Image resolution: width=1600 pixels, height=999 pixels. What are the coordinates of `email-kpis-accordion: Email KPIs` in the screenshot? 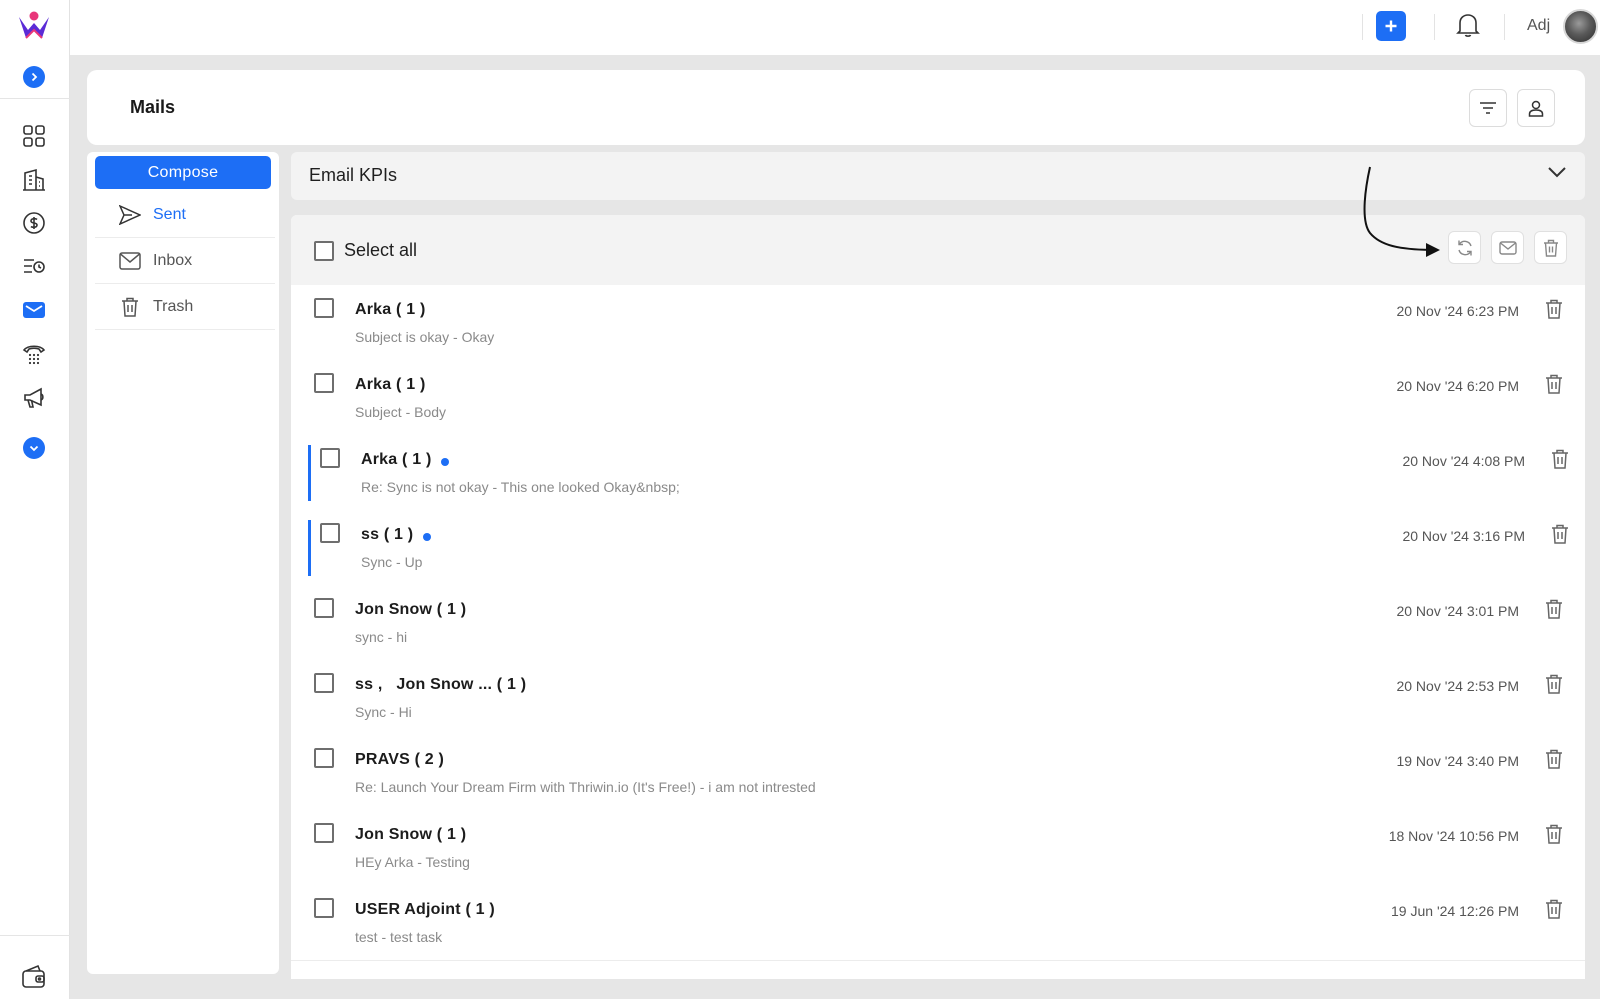 It's located at (938, 176).